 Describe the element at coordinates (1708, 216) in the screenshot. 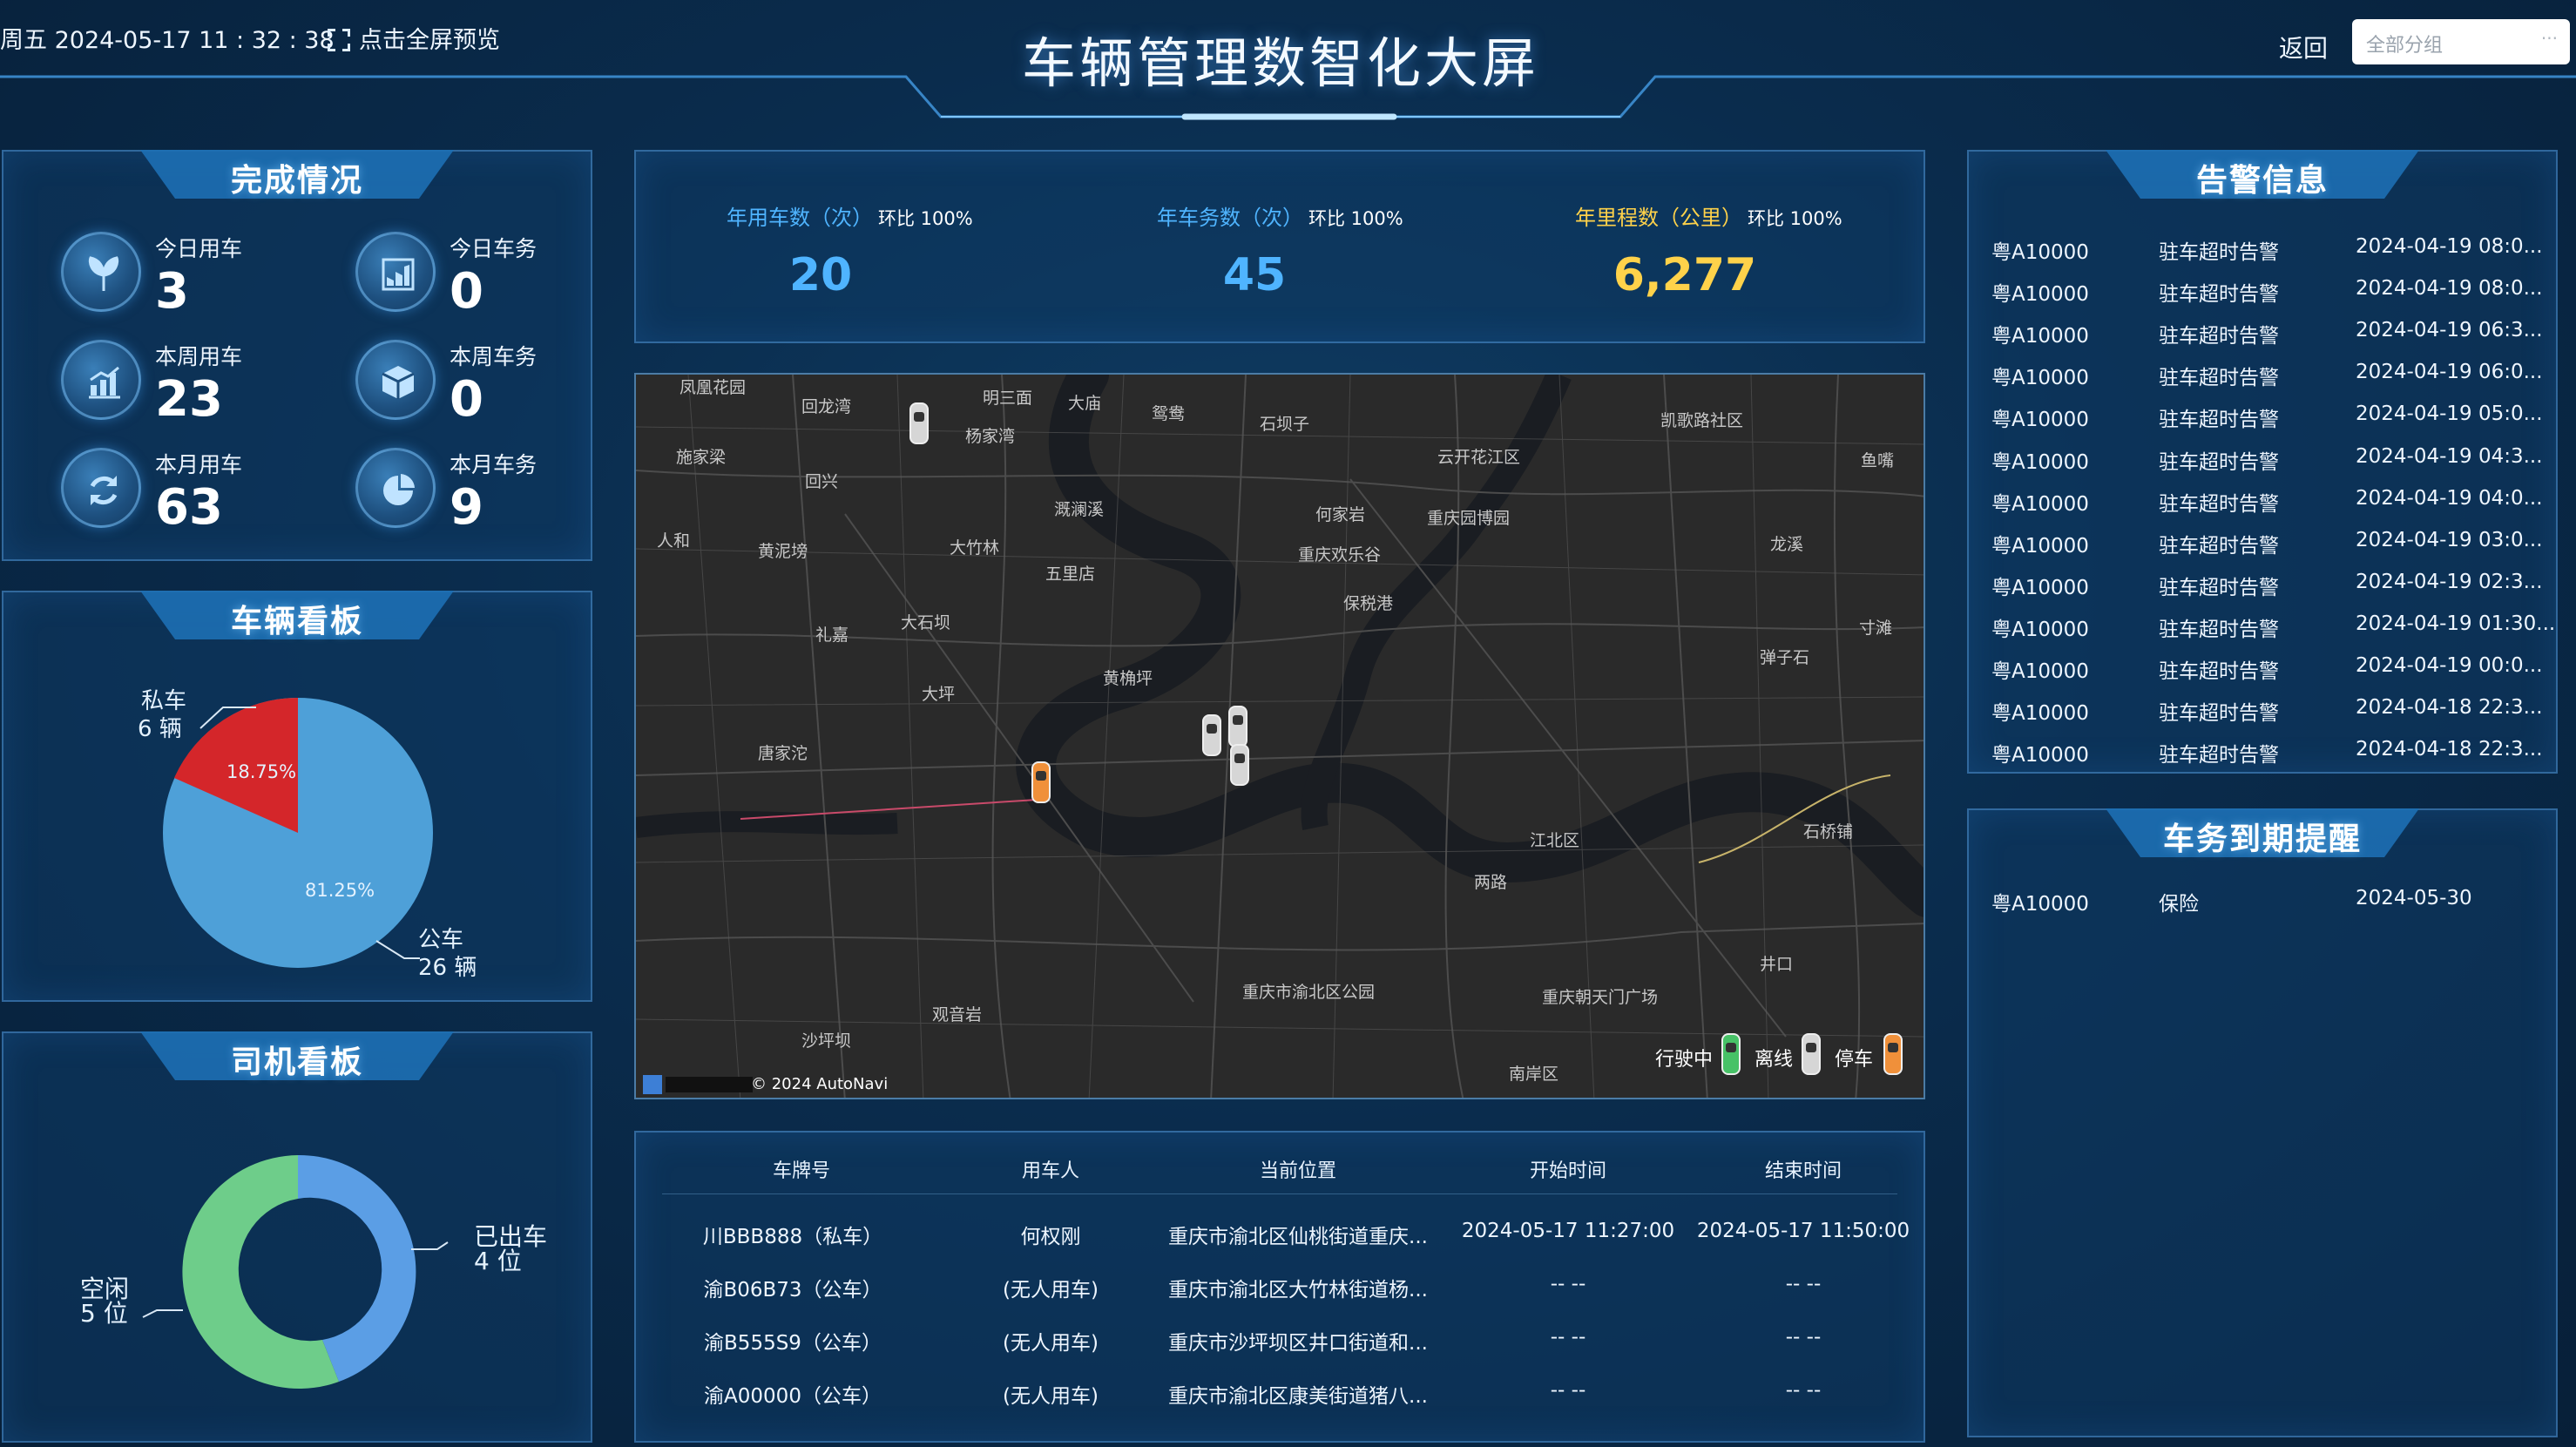

I see `kpi-label: 年里程数（公里） 环比 100%` at that location.